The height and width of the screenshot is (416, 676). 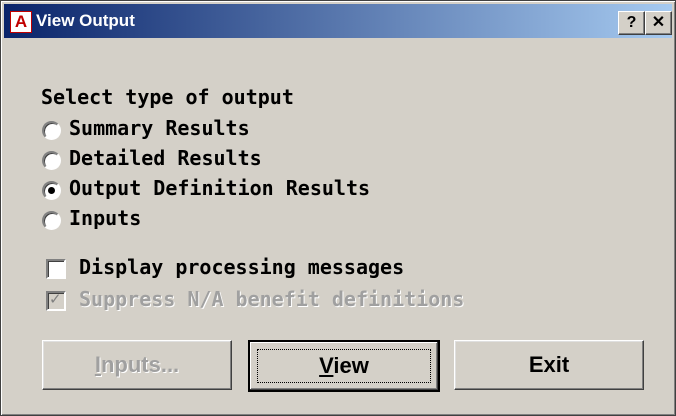 What do you see at coordinates (21, 22) in the screenshot?
I see `app-logo-icon: A` at bounding box center [21, 22].